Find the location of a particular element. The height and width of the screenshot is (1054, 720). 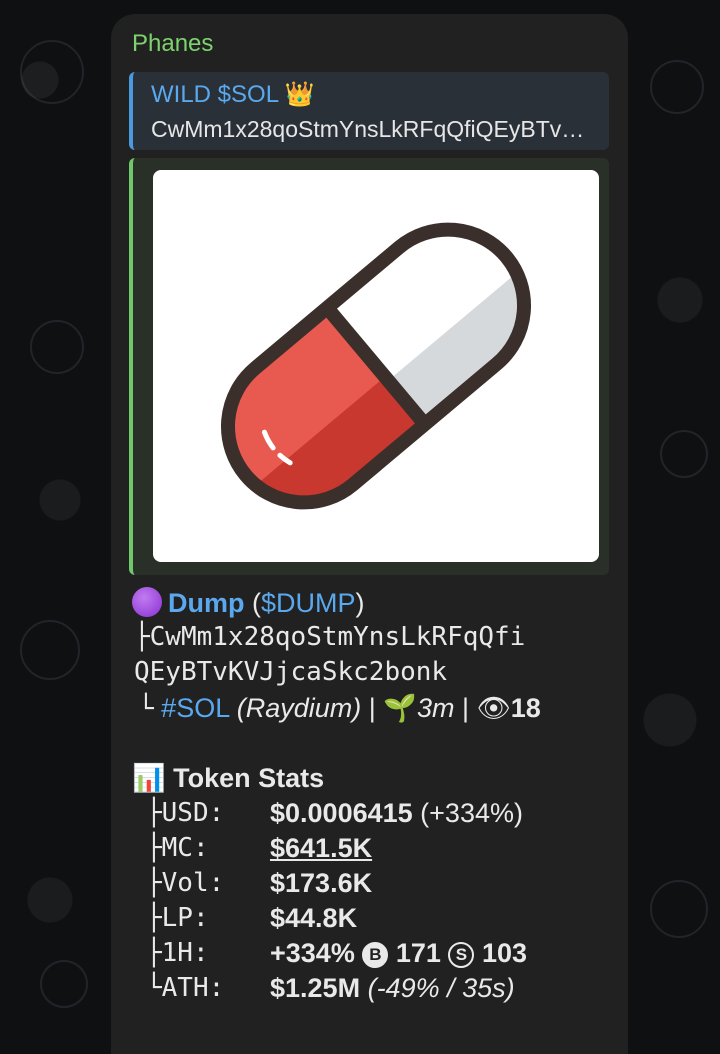

liquidity: $44.8K is located at coordinates (314, 918).